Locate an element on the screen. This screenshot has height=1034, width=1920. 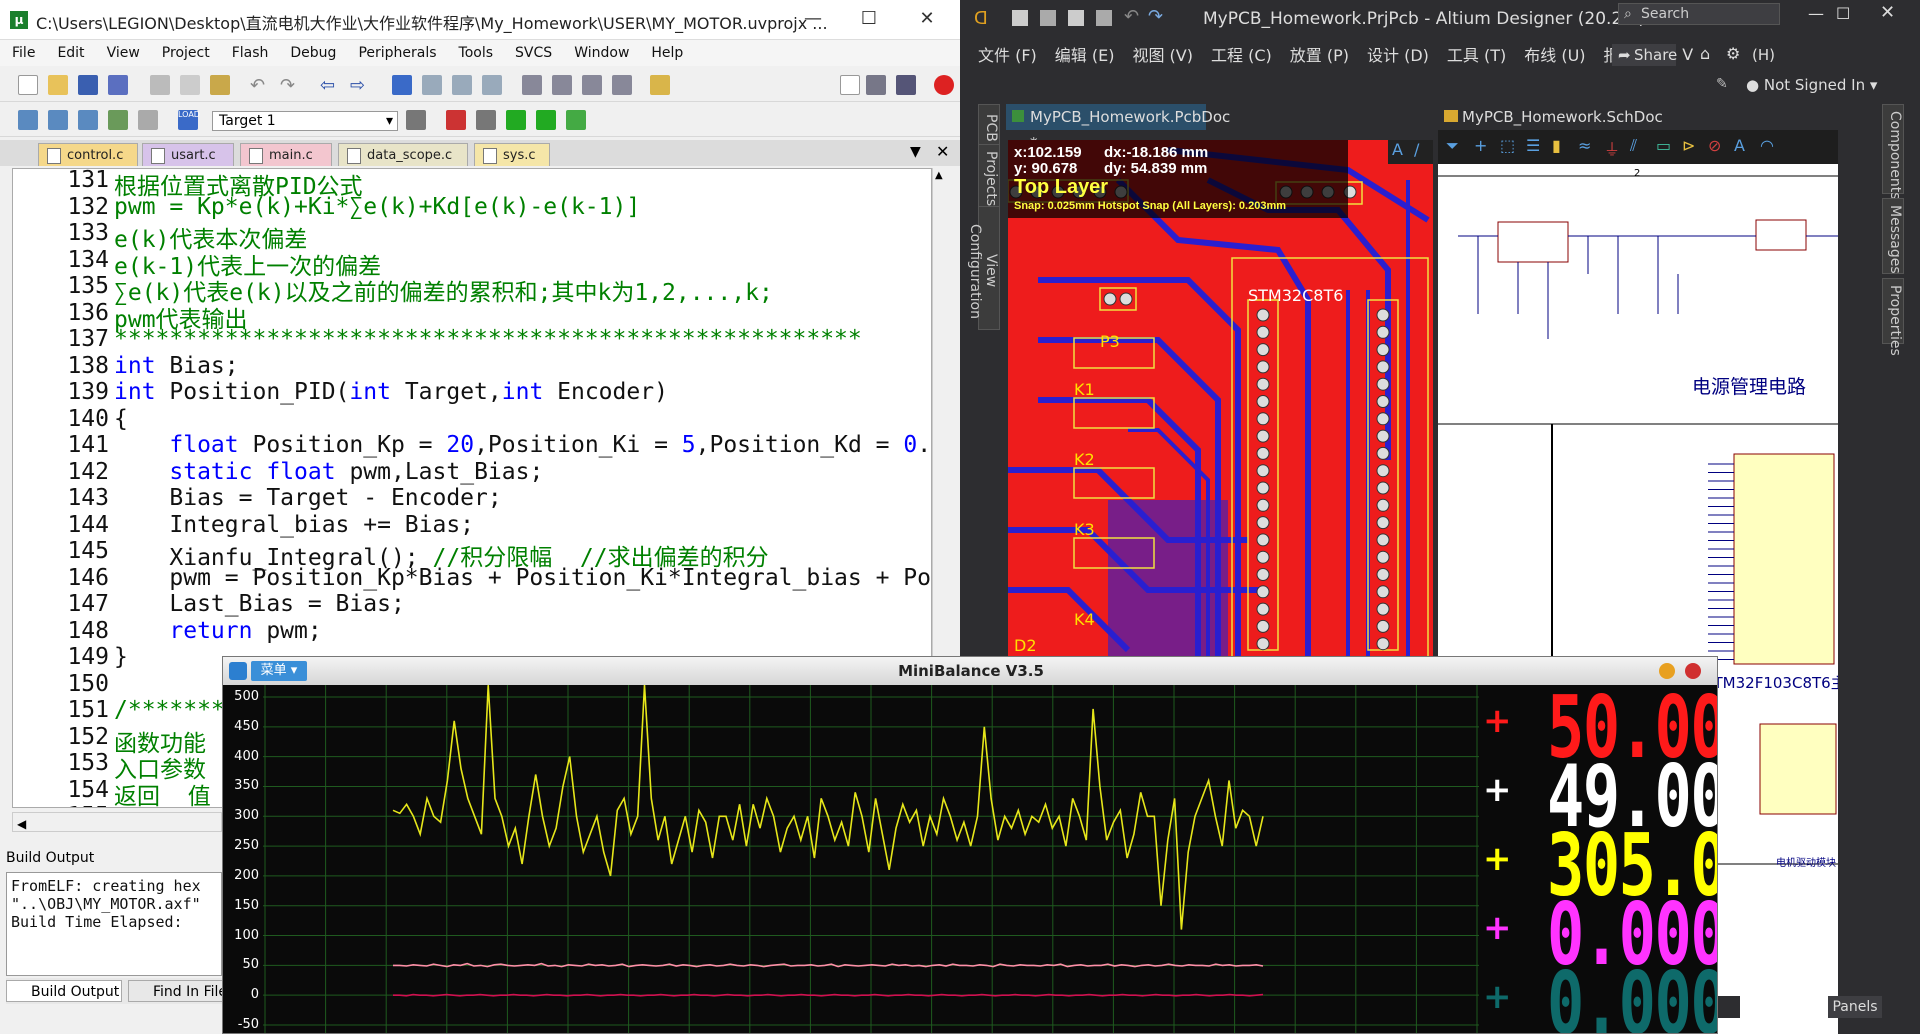
debug-session-icon is located at coordinates (944, 85).